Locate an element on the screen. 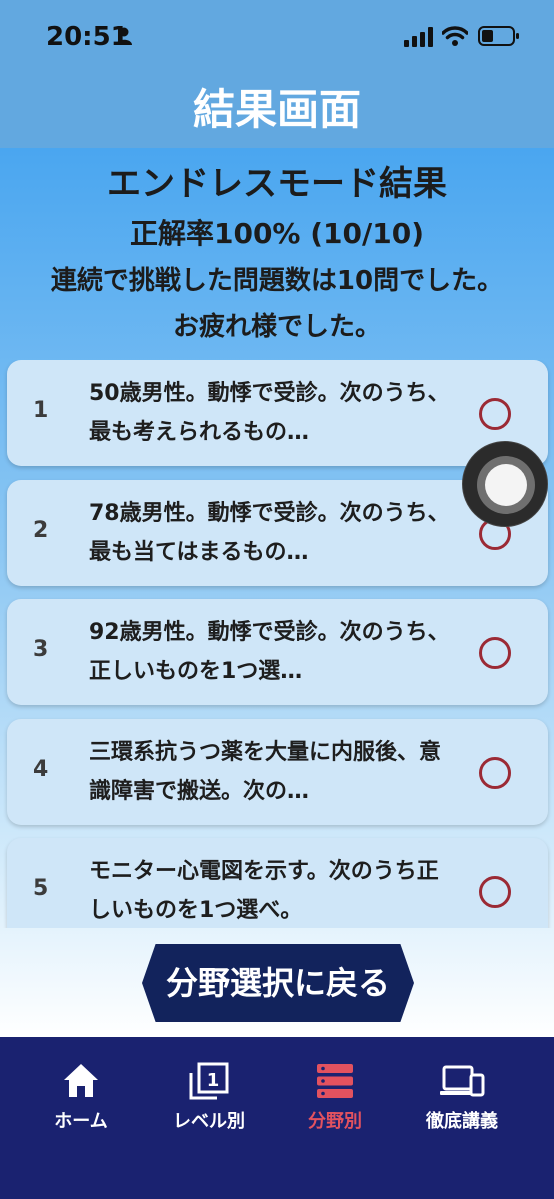 This screenshot has width=554, height=1199. tab-level: 1 レベル別 is located at coordinates (209, 1101).